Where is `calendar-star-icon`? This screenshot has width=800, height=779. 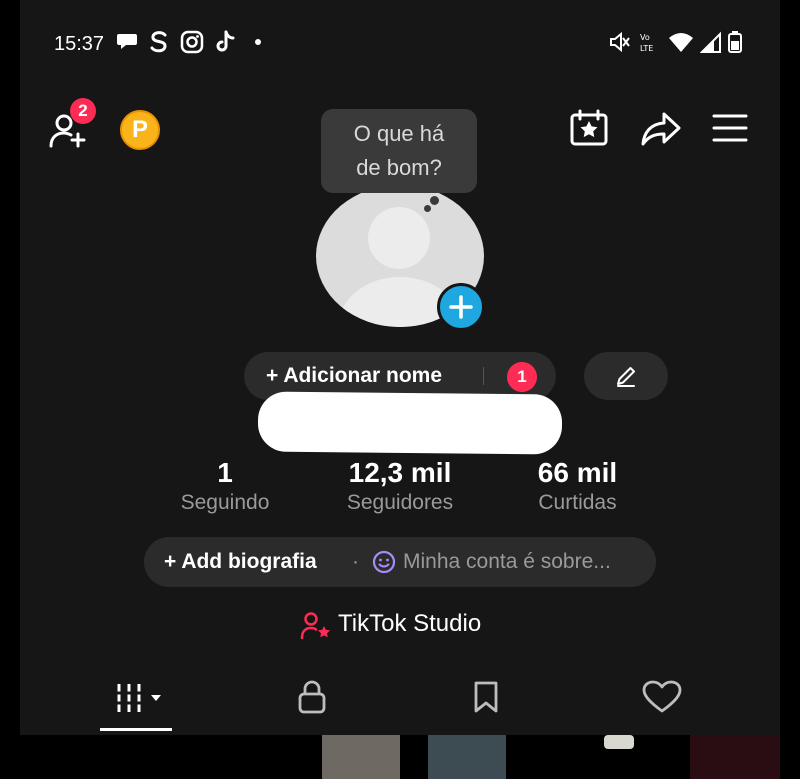
calendar-star-icon is located at coordinates (589, 128).